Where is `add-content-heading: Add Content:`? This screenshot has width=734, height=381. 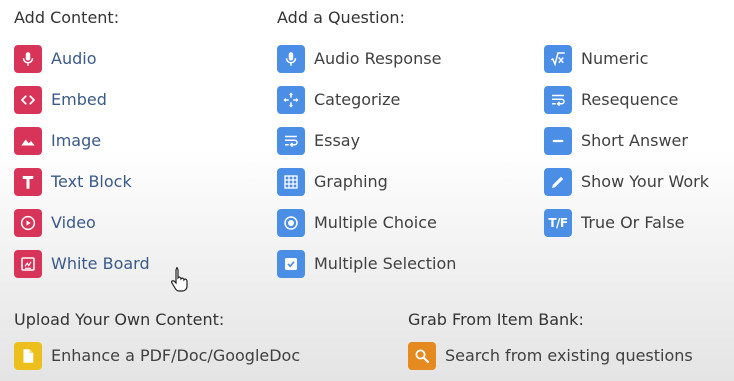 add-content-heading: Add Content: is located at coordinates (67, 17).